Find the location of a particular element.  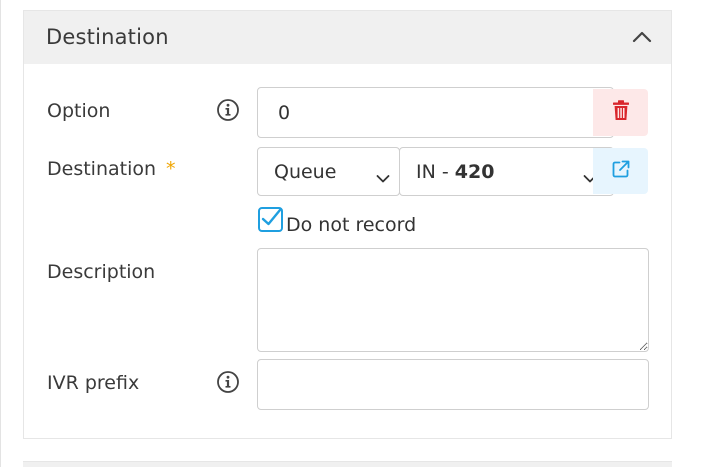

external-link-icon is located at coordinates (621, 171).